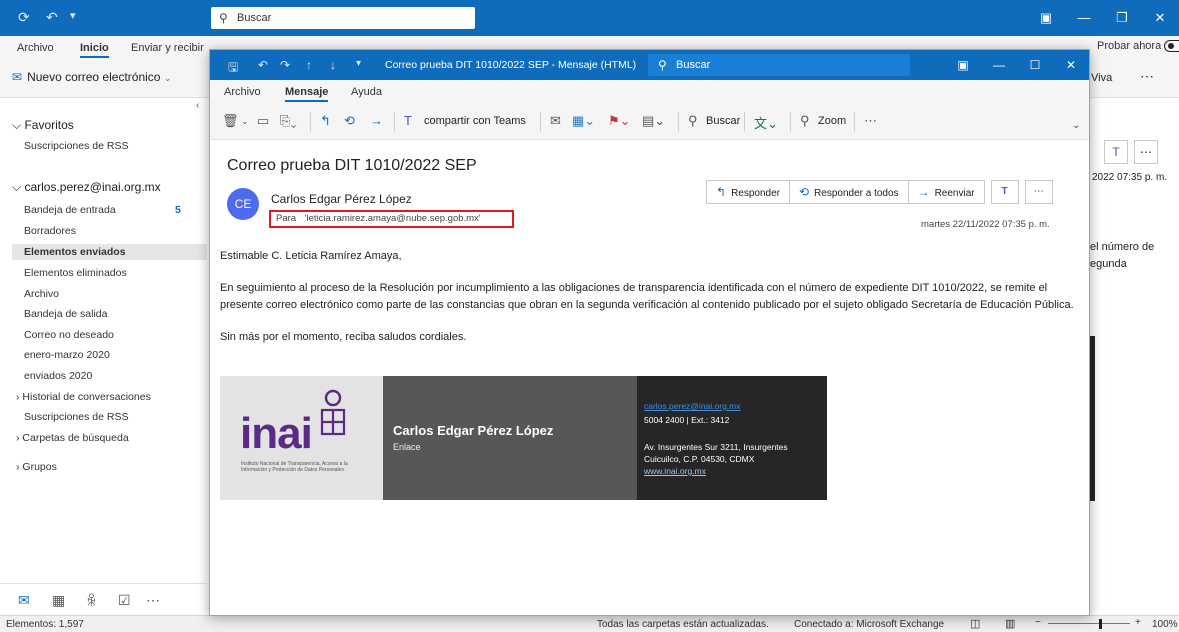 The image size is (1179, 632). What do you see at coordinates (1038, 622) in the screenshot?
I see `zoom-out-icon: −` at bounding box center [1038, 622].